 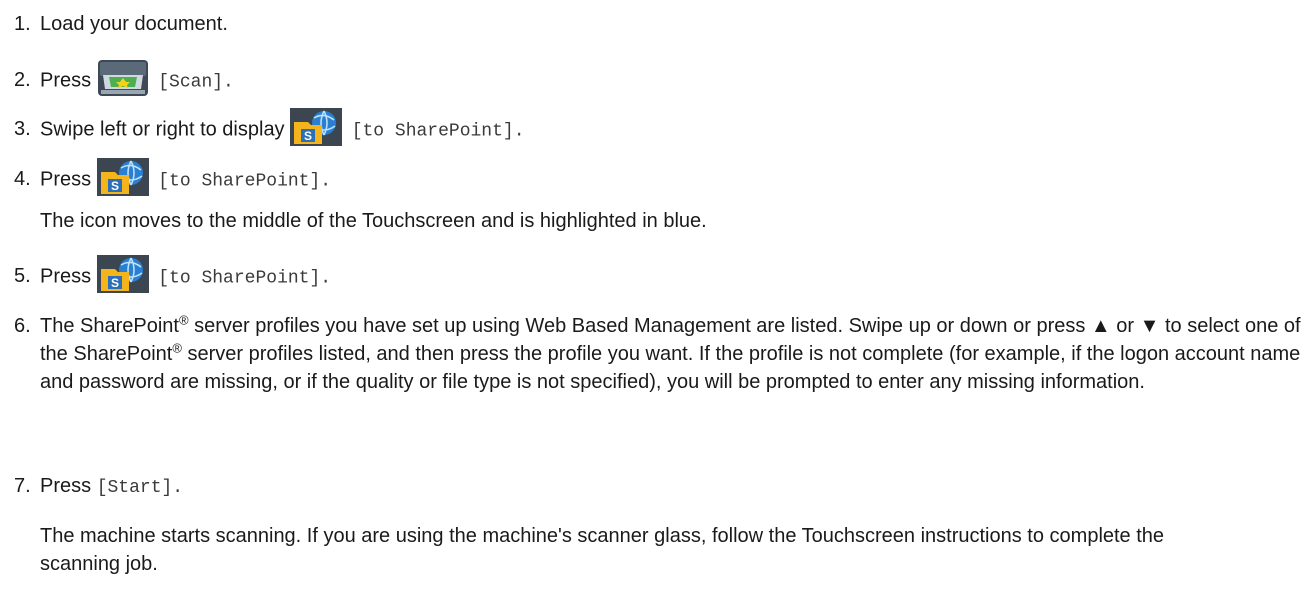 I want to click on step-number: 5., so click(x=22, y=276).